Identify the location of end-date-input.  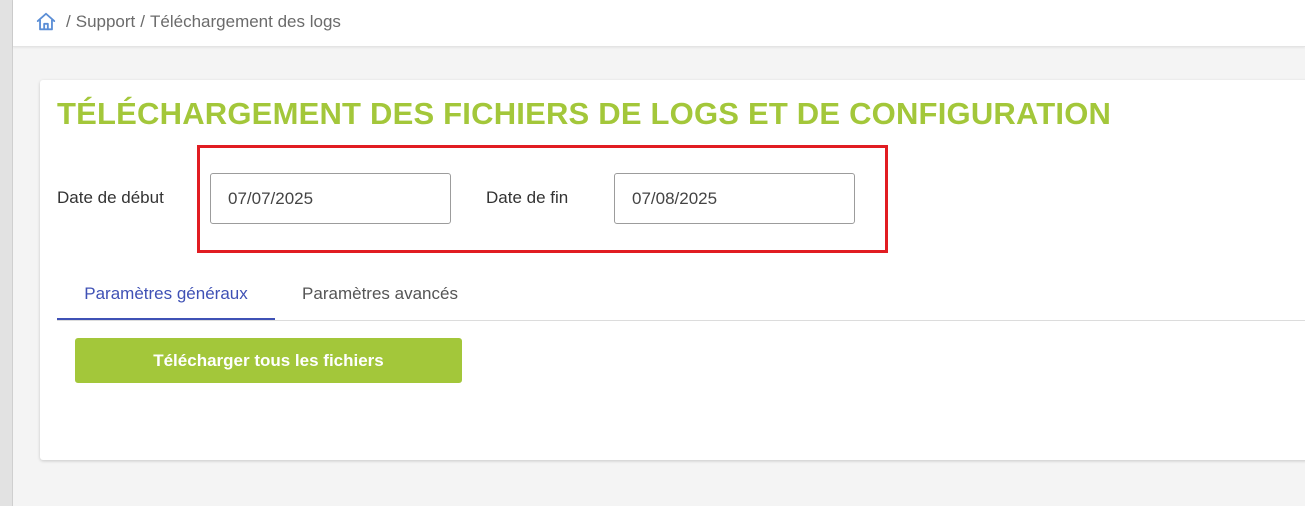
(734, 198).